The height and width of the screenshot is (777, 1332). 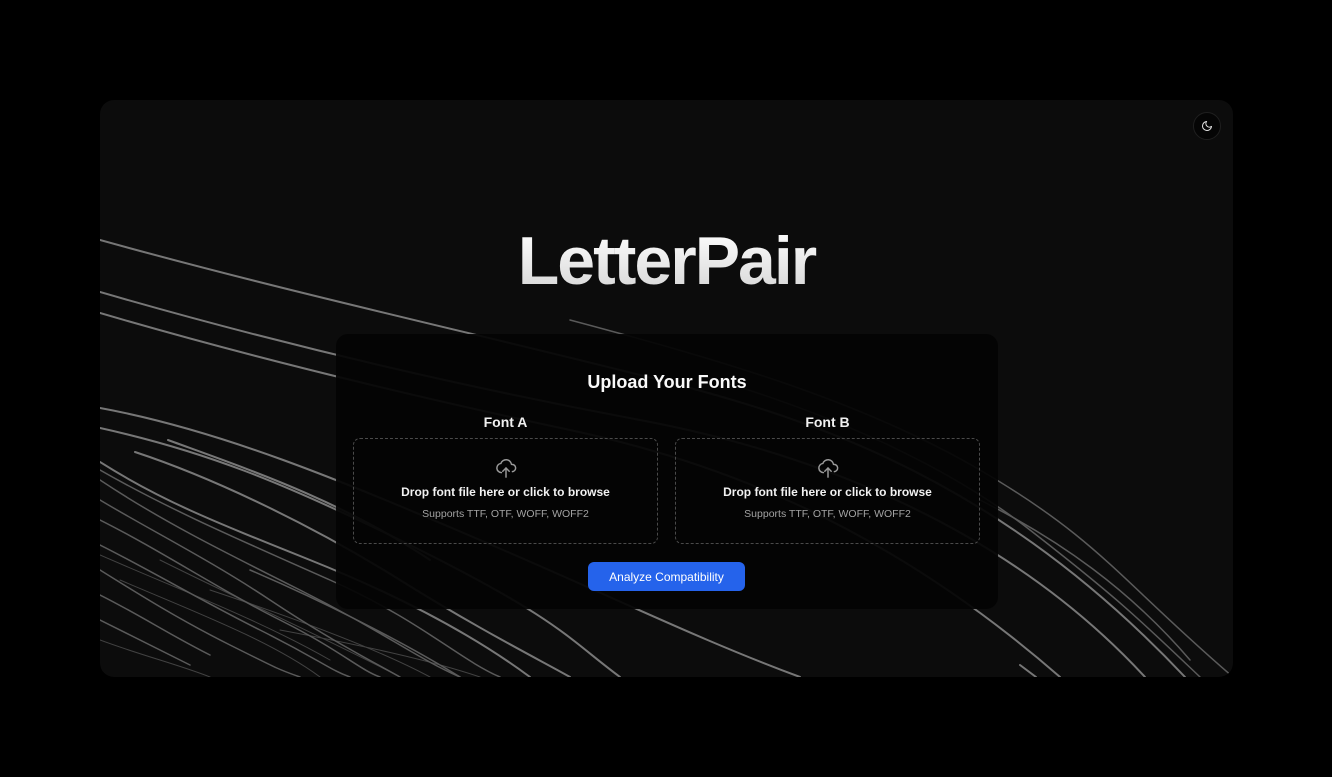 What do you see at coordinates (827, 514) in the screenshot?
I see `font-b-supported-formats: Supports TTF, OTF, WOFF, WOFF2` at bounding box center [827, 514].